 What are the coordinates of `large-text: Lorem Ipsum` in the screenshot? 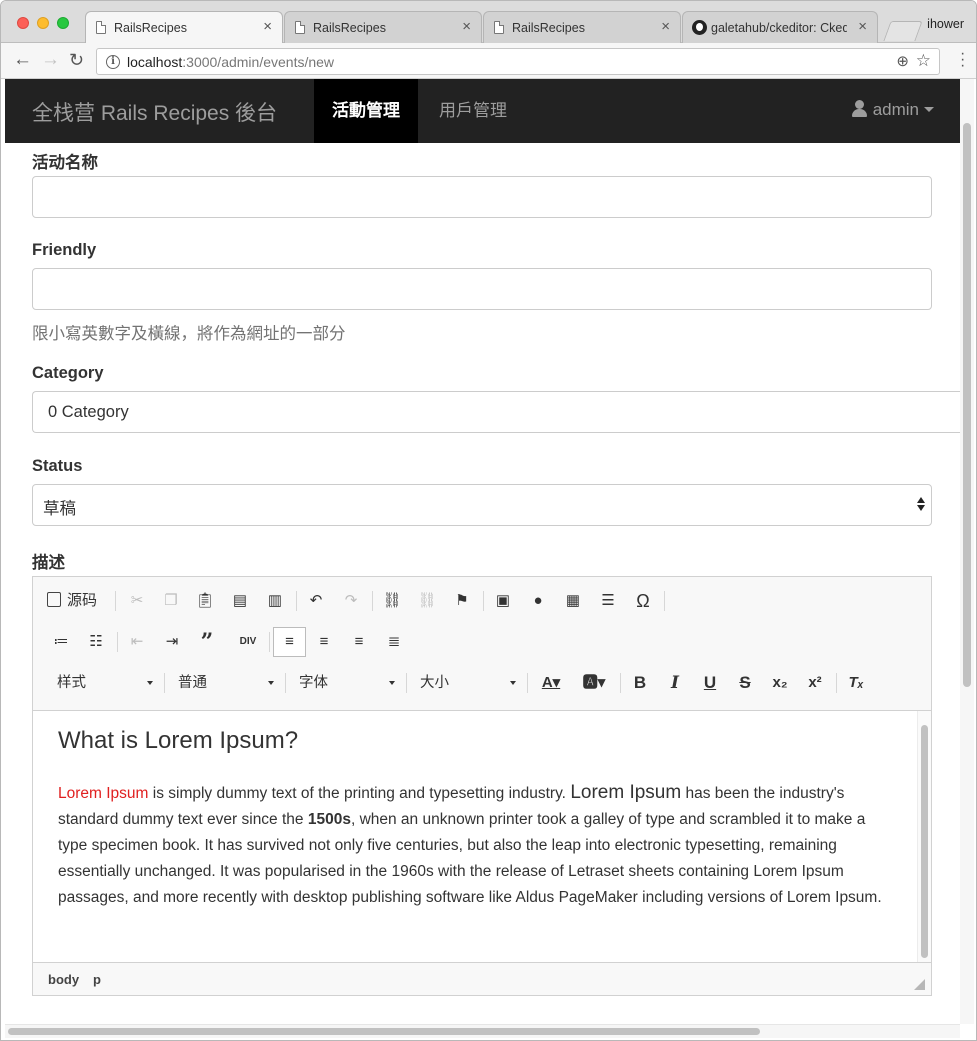 It's located at (626, 792).